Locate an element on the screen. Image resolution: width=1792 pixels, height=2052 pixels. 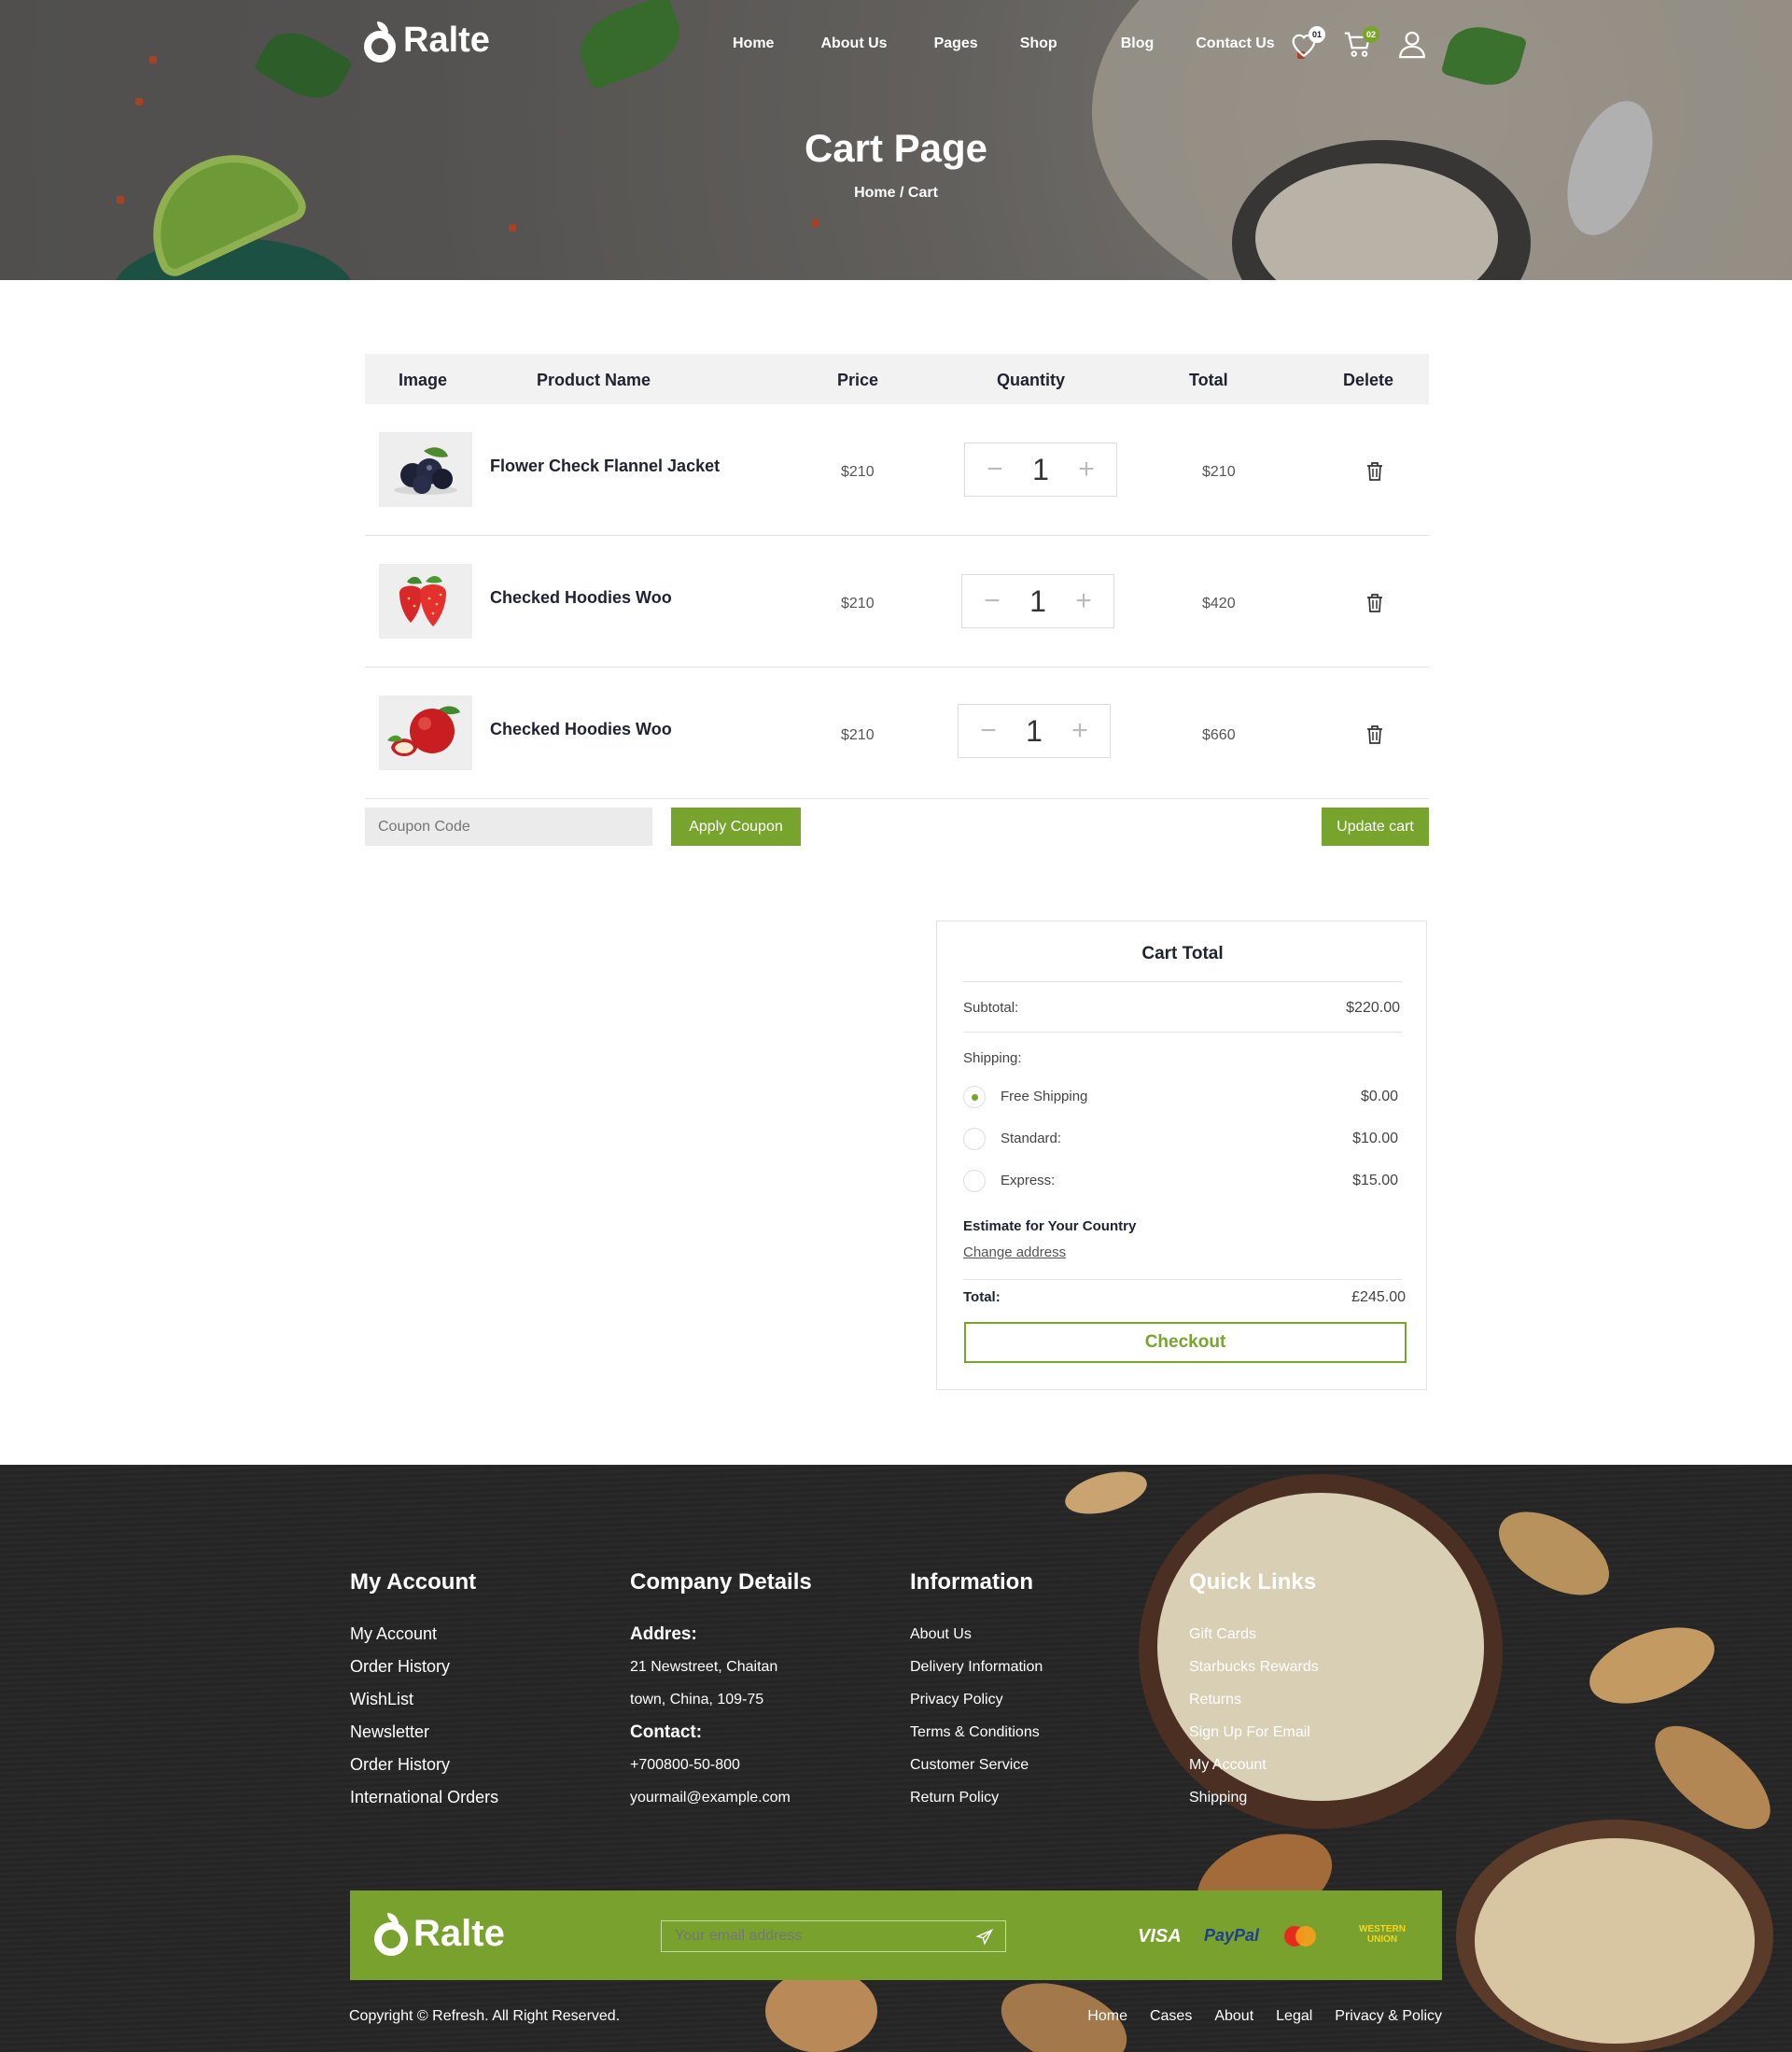
bottom-link-home: Home is located at coordinates (1107, 2016).